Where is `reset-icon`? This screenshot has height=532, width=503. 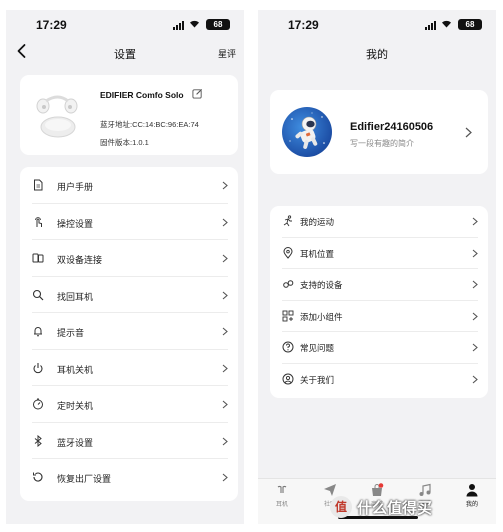
reset-icon is located at coordinates (38, 477).